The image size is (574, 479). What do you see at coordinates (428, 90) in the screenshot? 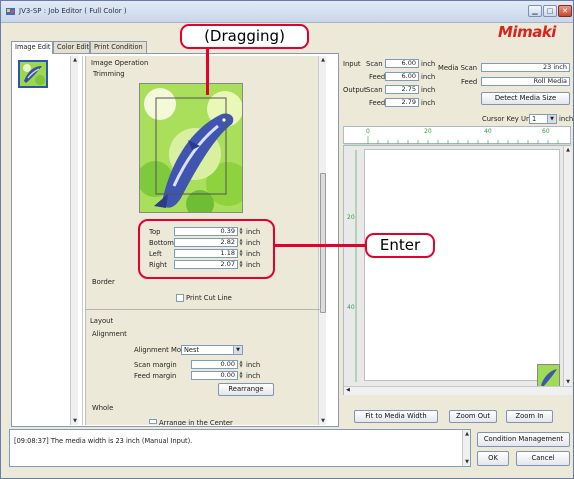
I see `output-scan-unit: inch` at bounding box center [428, 90].